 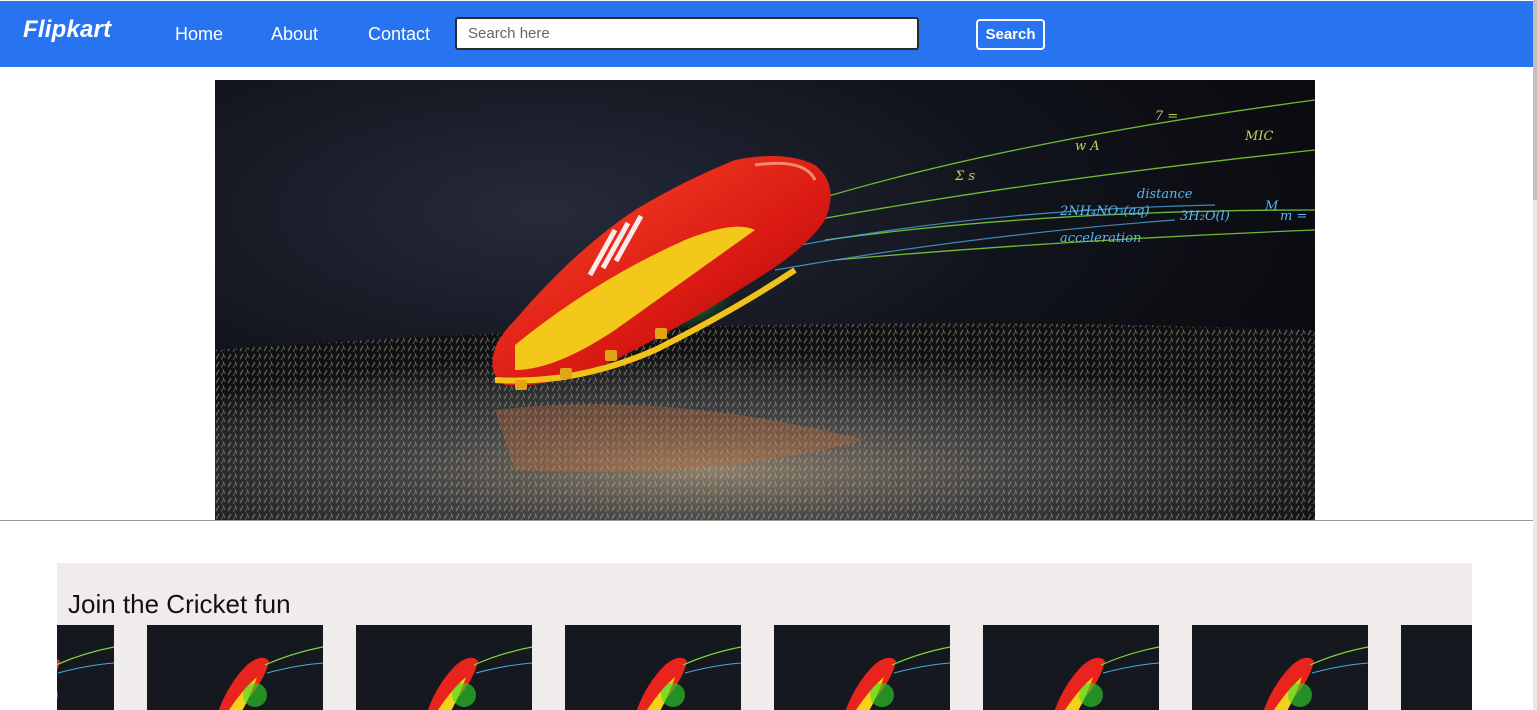 I want to click on formula-text: 3H₂O(l), so click(x=1205, y=216).